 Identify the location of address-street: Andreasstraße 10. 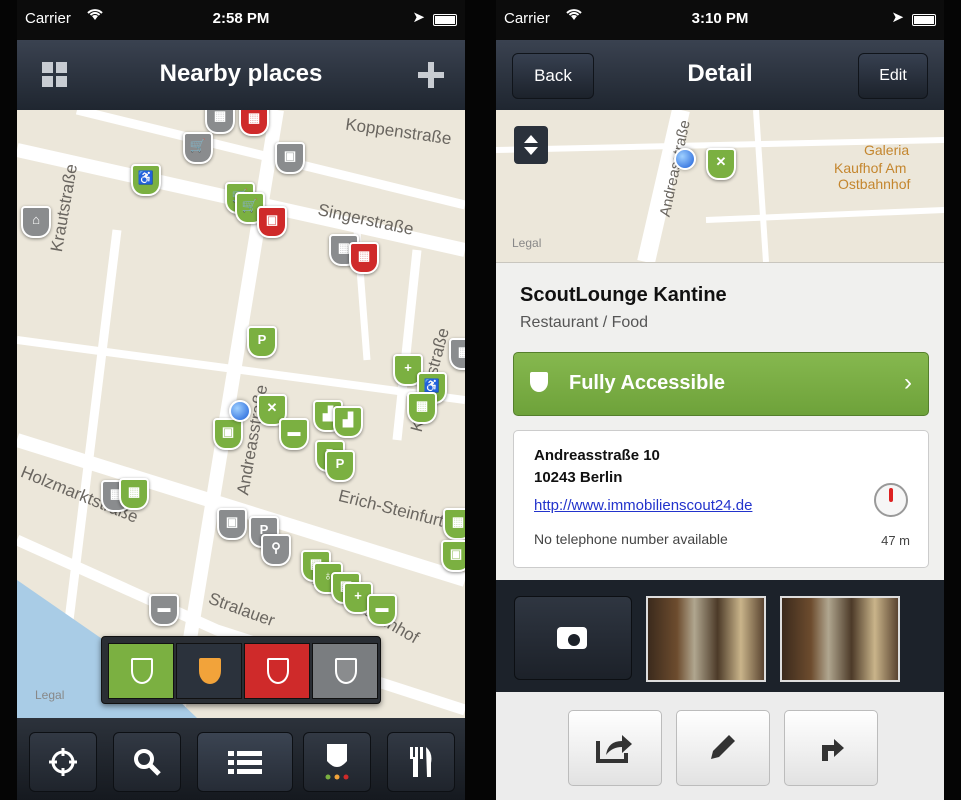
(597, 455).